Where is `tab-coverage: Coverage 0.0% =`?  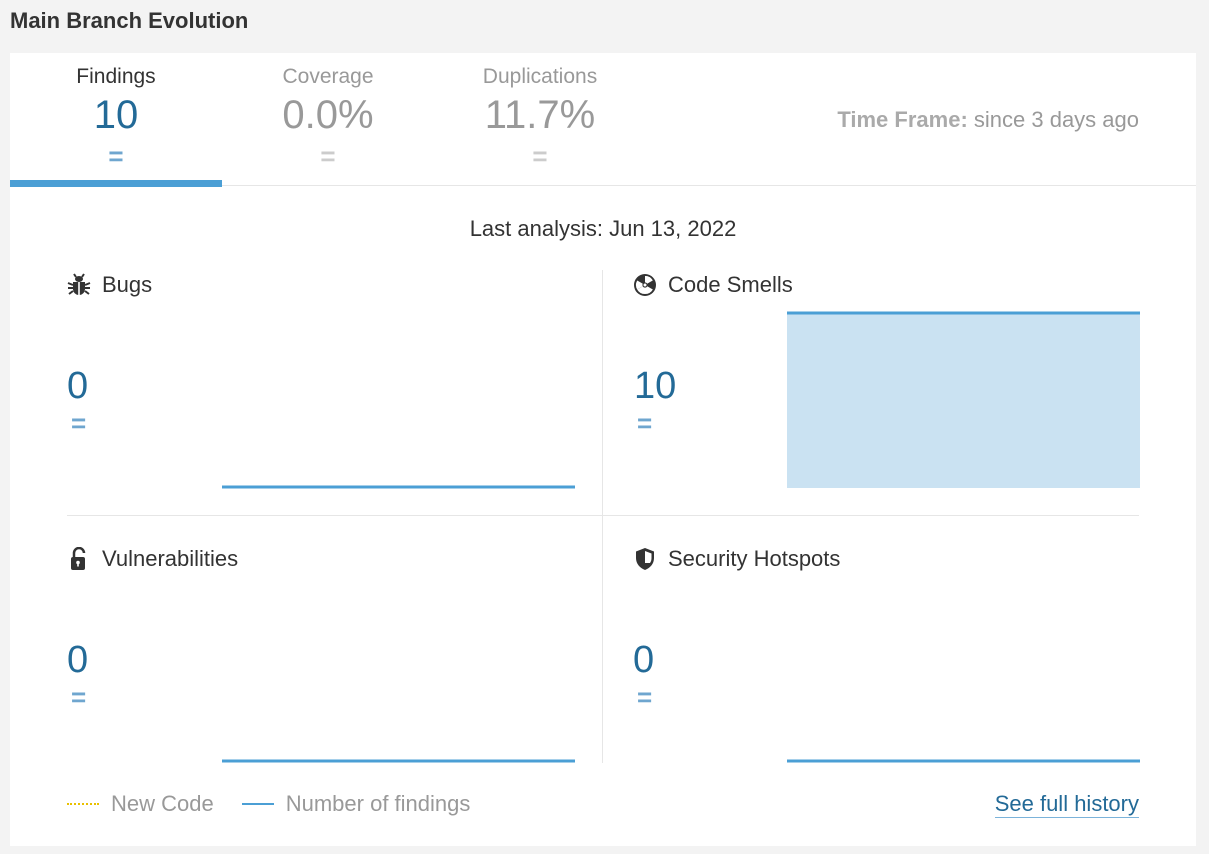
tab-coverage: Coverage 0.0% = is located at coordinates (328, 119).